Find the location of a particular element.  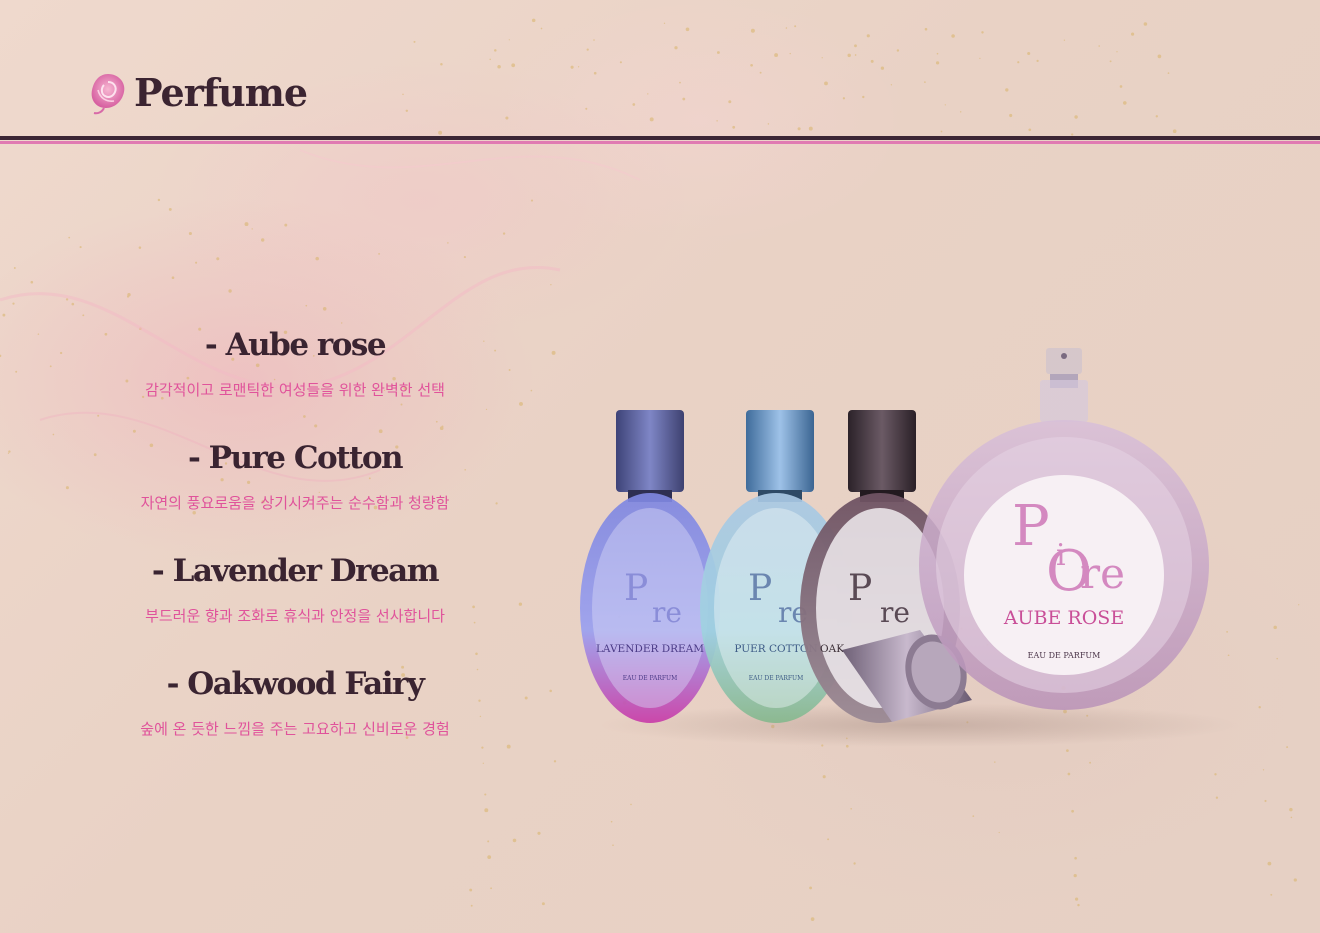

product-description: 부드러운 향과 조화로 휴식과 안정을 선사합니다 is located at coordinates (295, 616).